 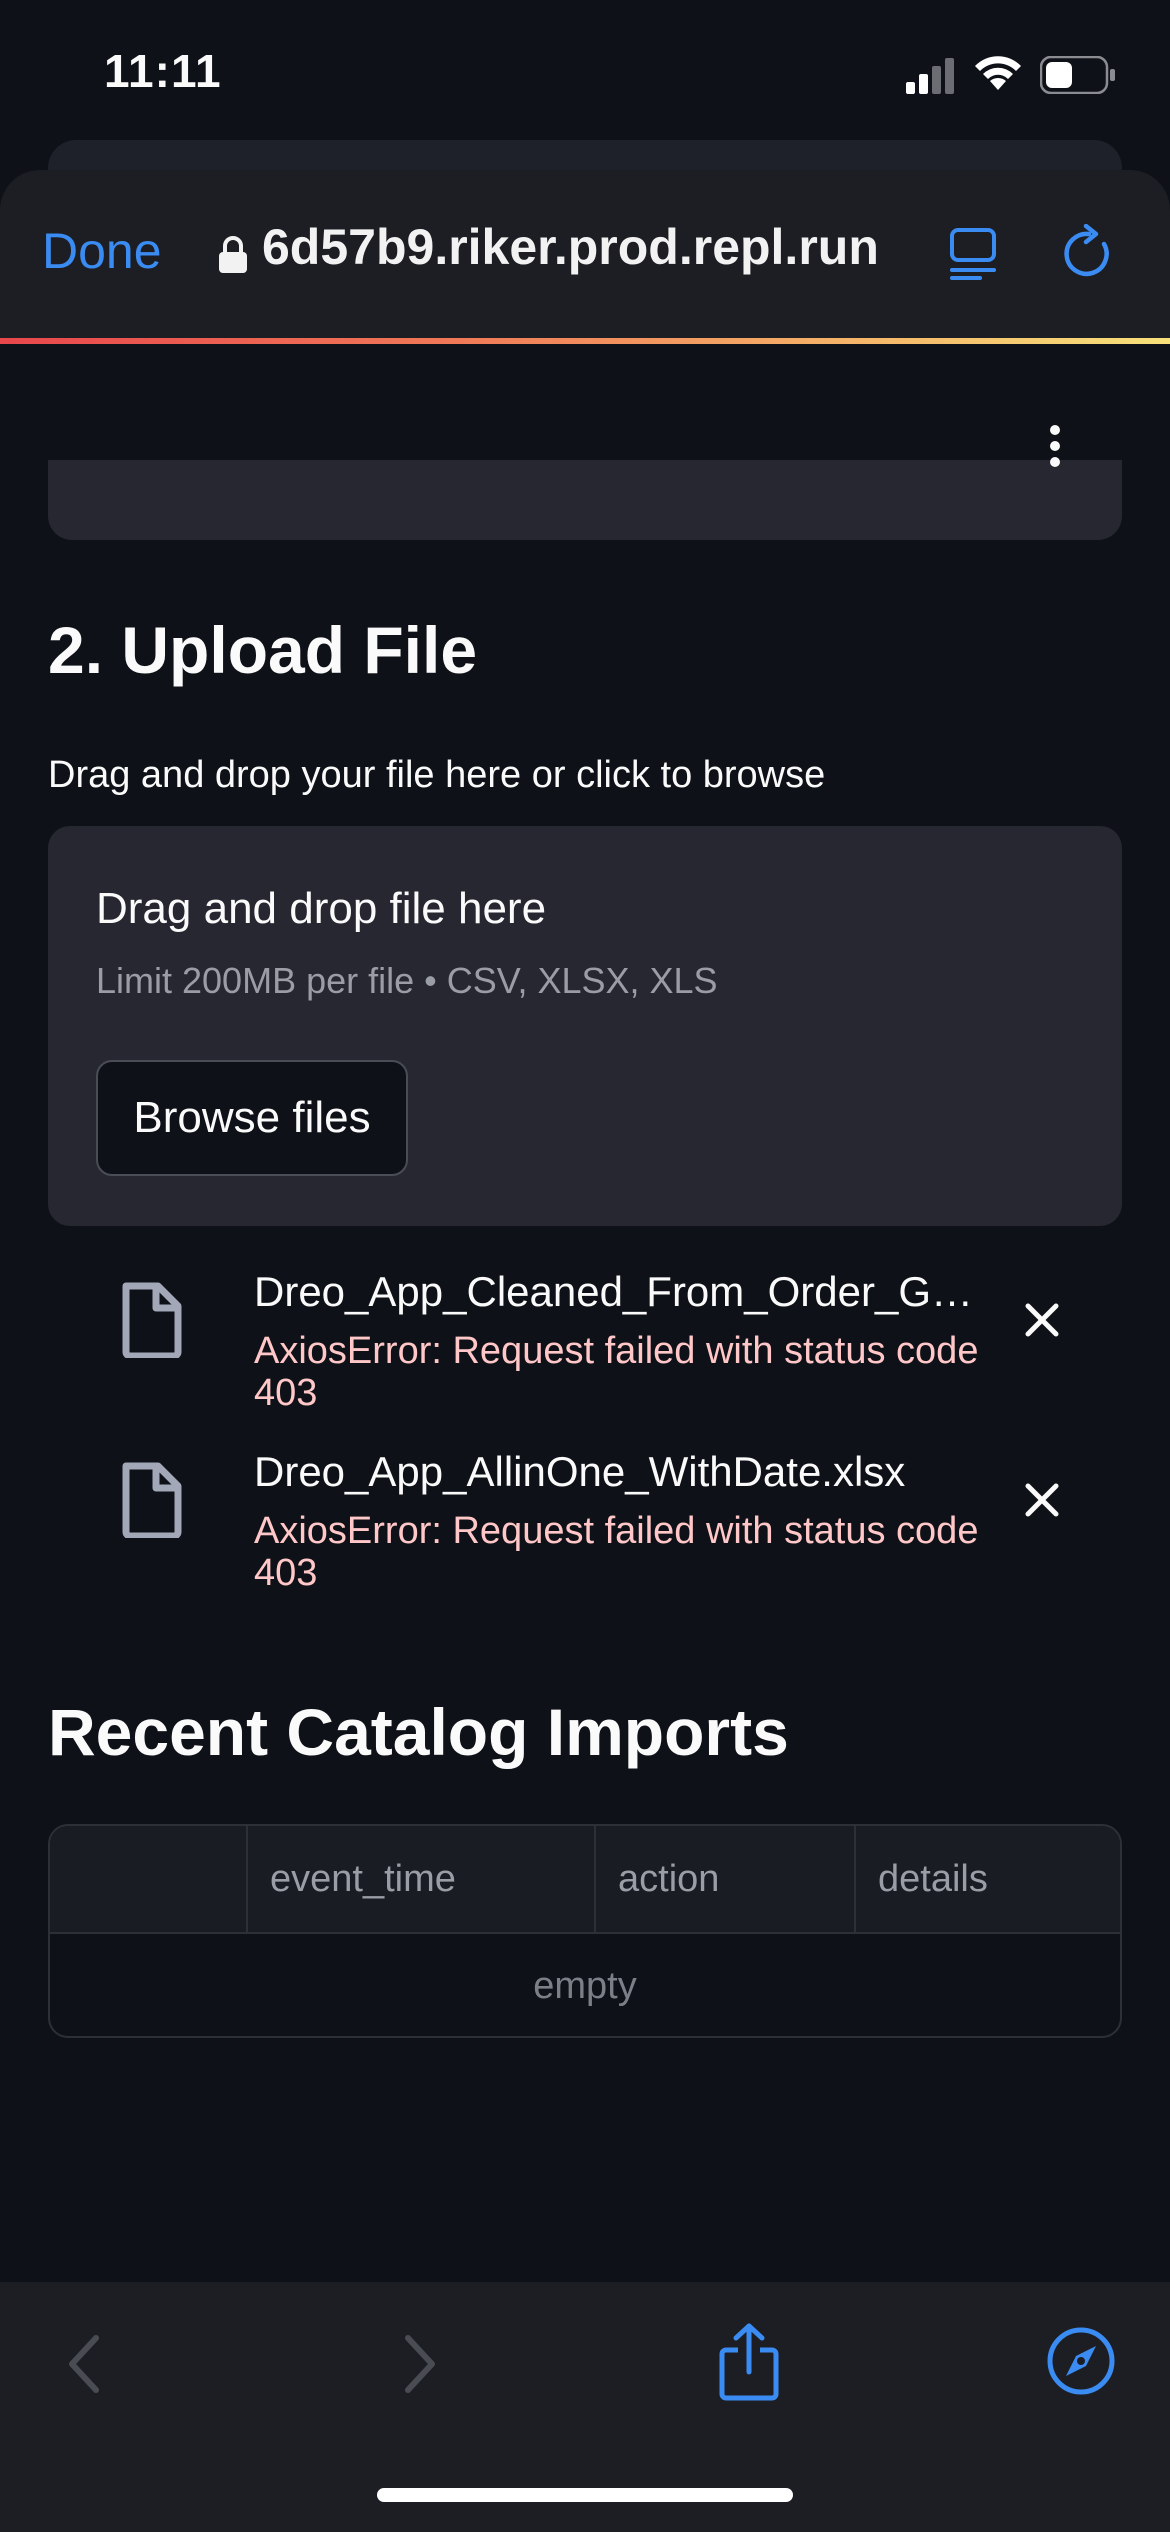 What do you see at coordinates (930, 76) in the screenshot?
I see `cellular-signal-icon` at bounding box center [930, 76].